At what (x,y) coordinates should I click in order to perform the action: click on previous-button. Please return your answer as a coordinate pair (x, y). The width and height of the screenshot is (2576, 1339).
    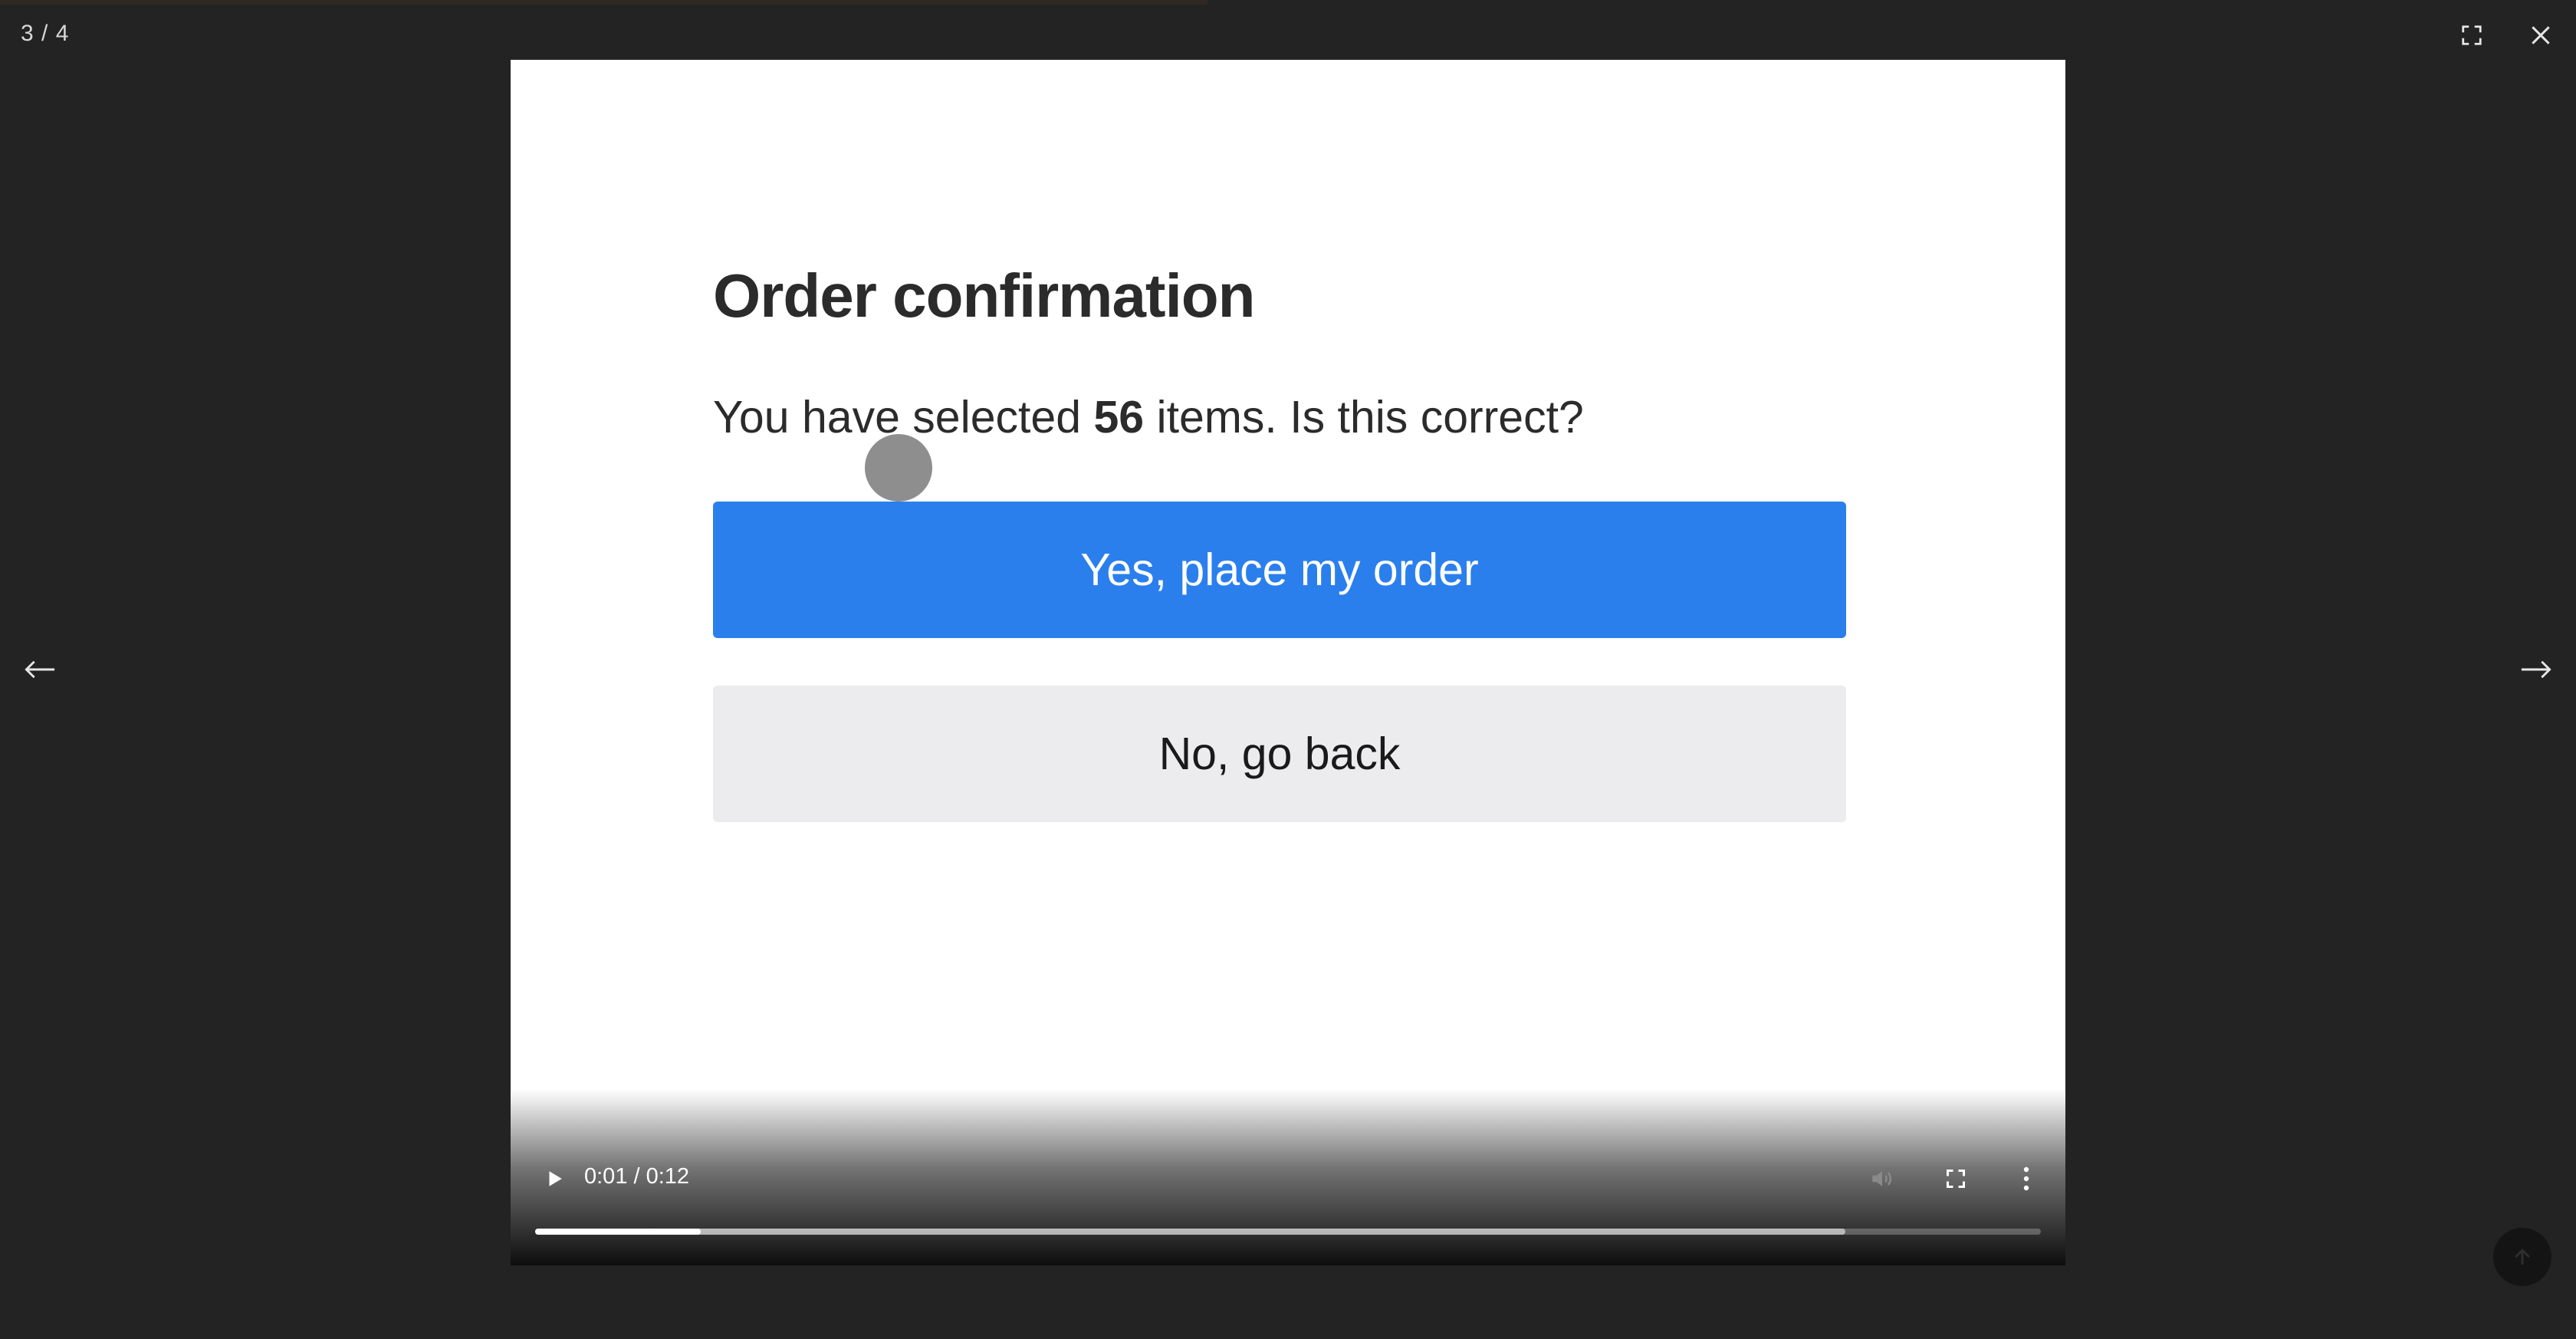
    Looking at the image, I should click on (40, 669).